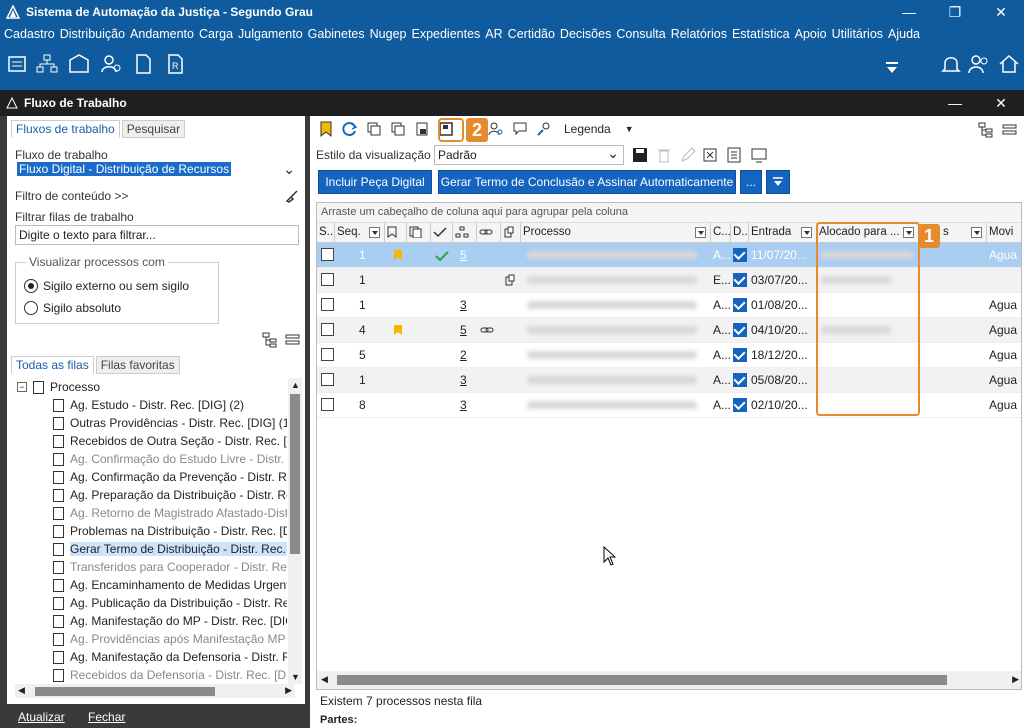 This screenshot has width=1024, height=728. Describe the element at coordinates (811, 34) in the screenshot. I see `menu-item: Apoio` at that location.